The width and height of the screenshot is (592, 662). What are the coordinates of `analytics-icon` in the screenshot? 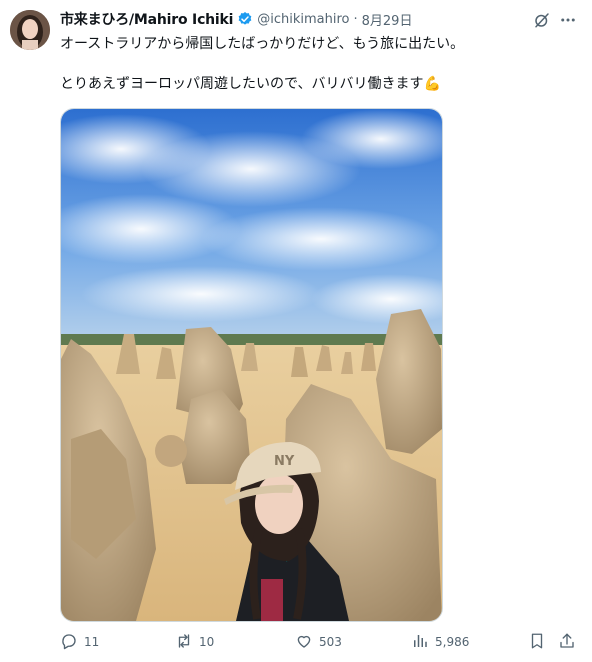 It's located at (420, 642).